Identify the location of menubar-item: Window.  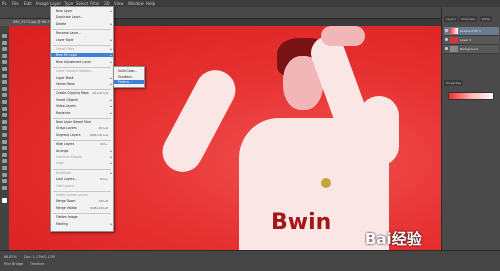
(136, 3).